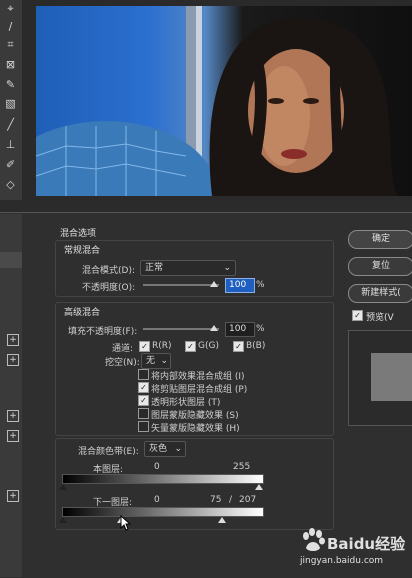  What do you see at coordinates (63, 487) in the screenshot?
I see `this-layer-black-thumb` at bounding box center [63, 487].